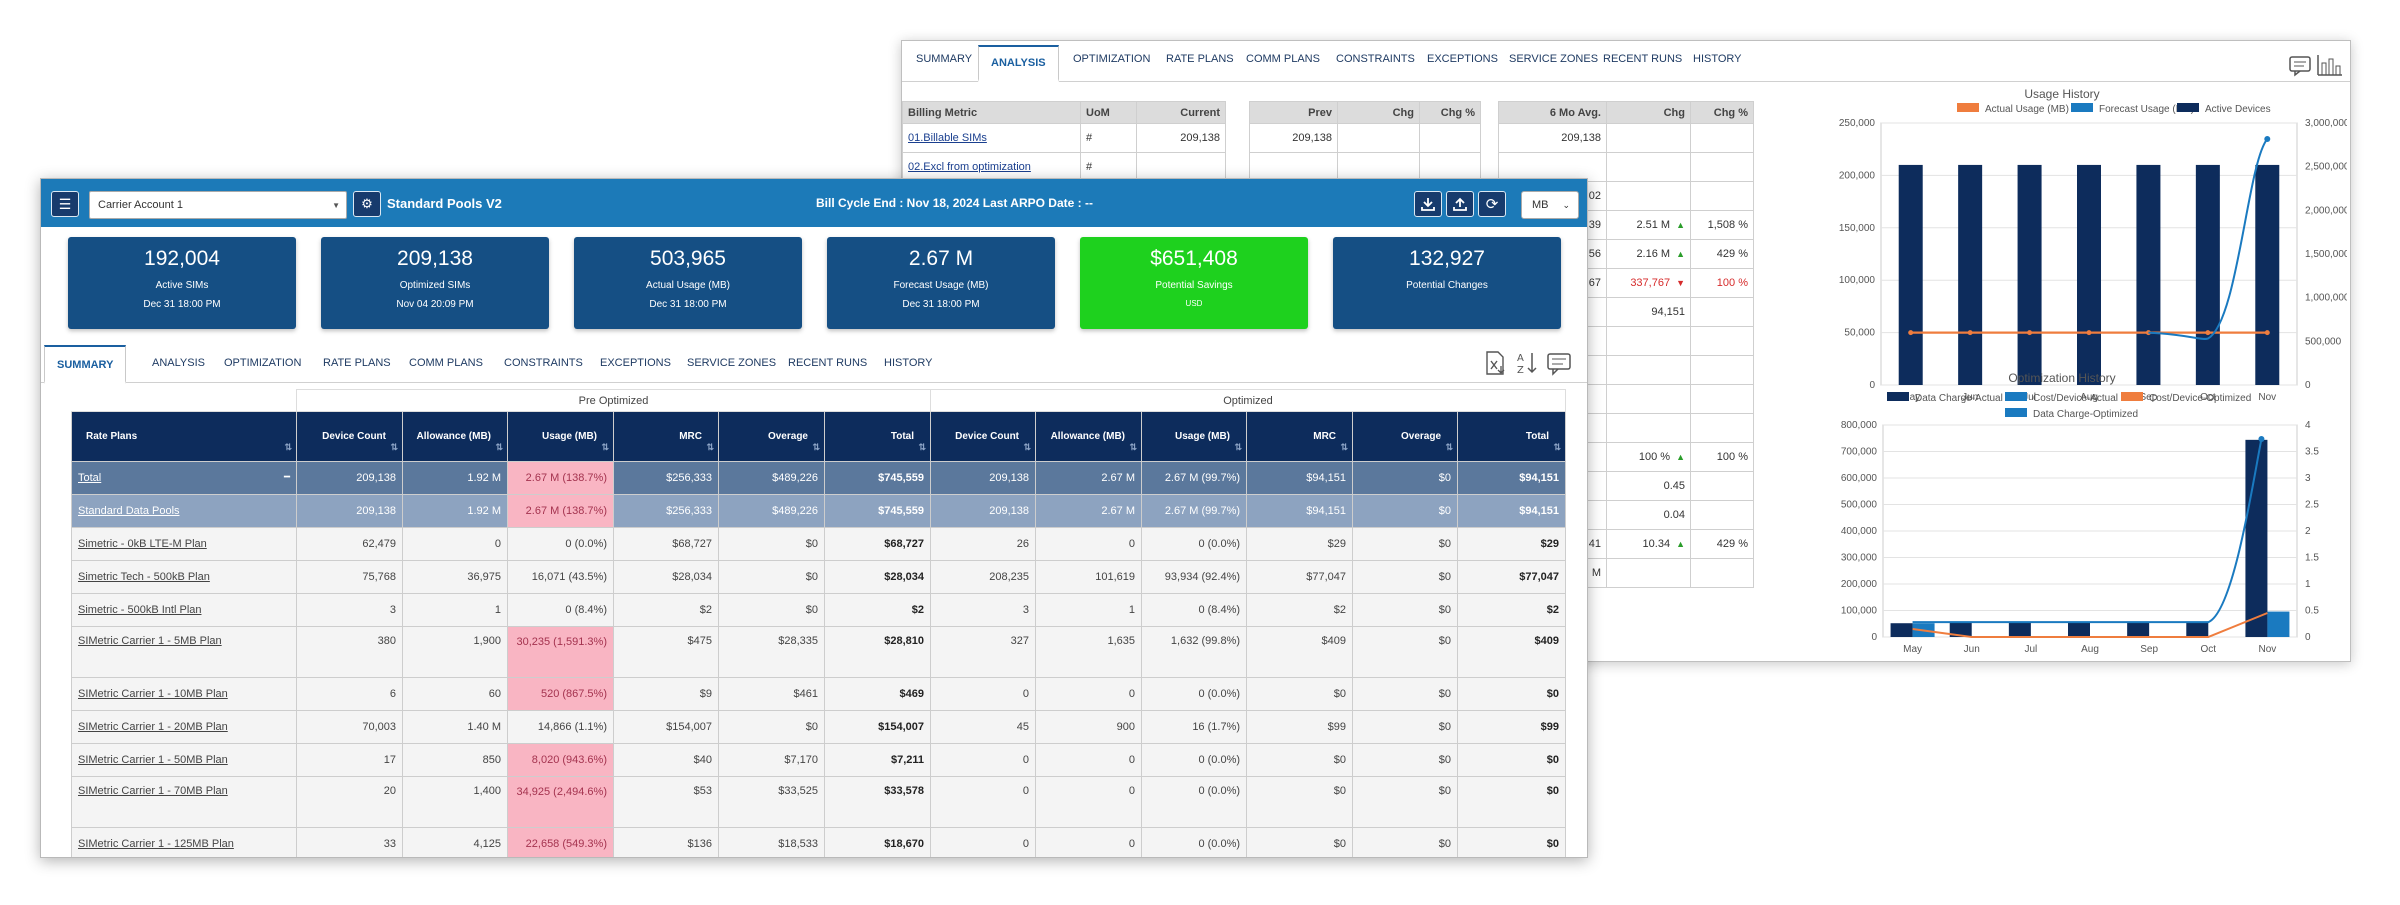 This screenshot has width=2400, height=905. Describe the element at coordinates (2312, 505) in the screenshot. I see `y-right-tick-label: 2.5` at that location.